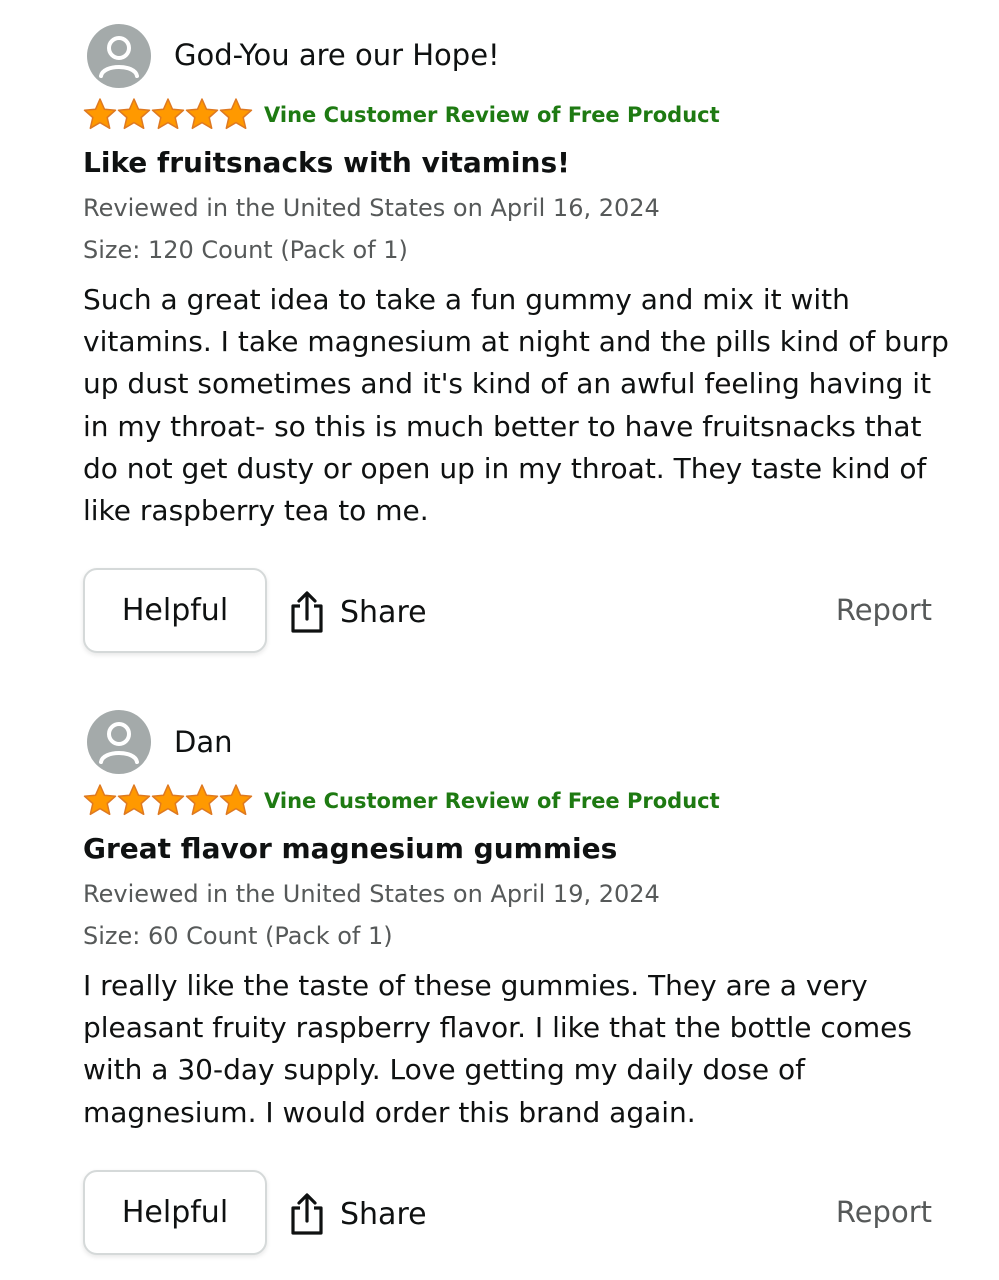 The width and height of the screenshot is (999, 1280). Describe the element at coordinates (350, 849) in the screenshot. I see `review-title: Great flavor magnesium gummies` at that location.